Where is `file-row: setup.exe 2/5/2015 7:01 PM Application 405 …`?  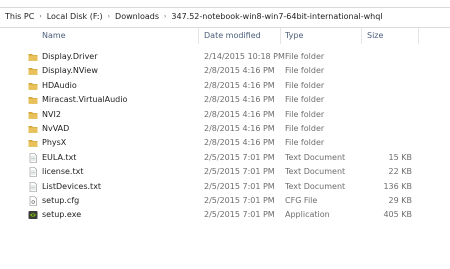 file-row: setup.exe 2/5/2015 7:01 PM Application 405 … is located at coordinates (225, 215).